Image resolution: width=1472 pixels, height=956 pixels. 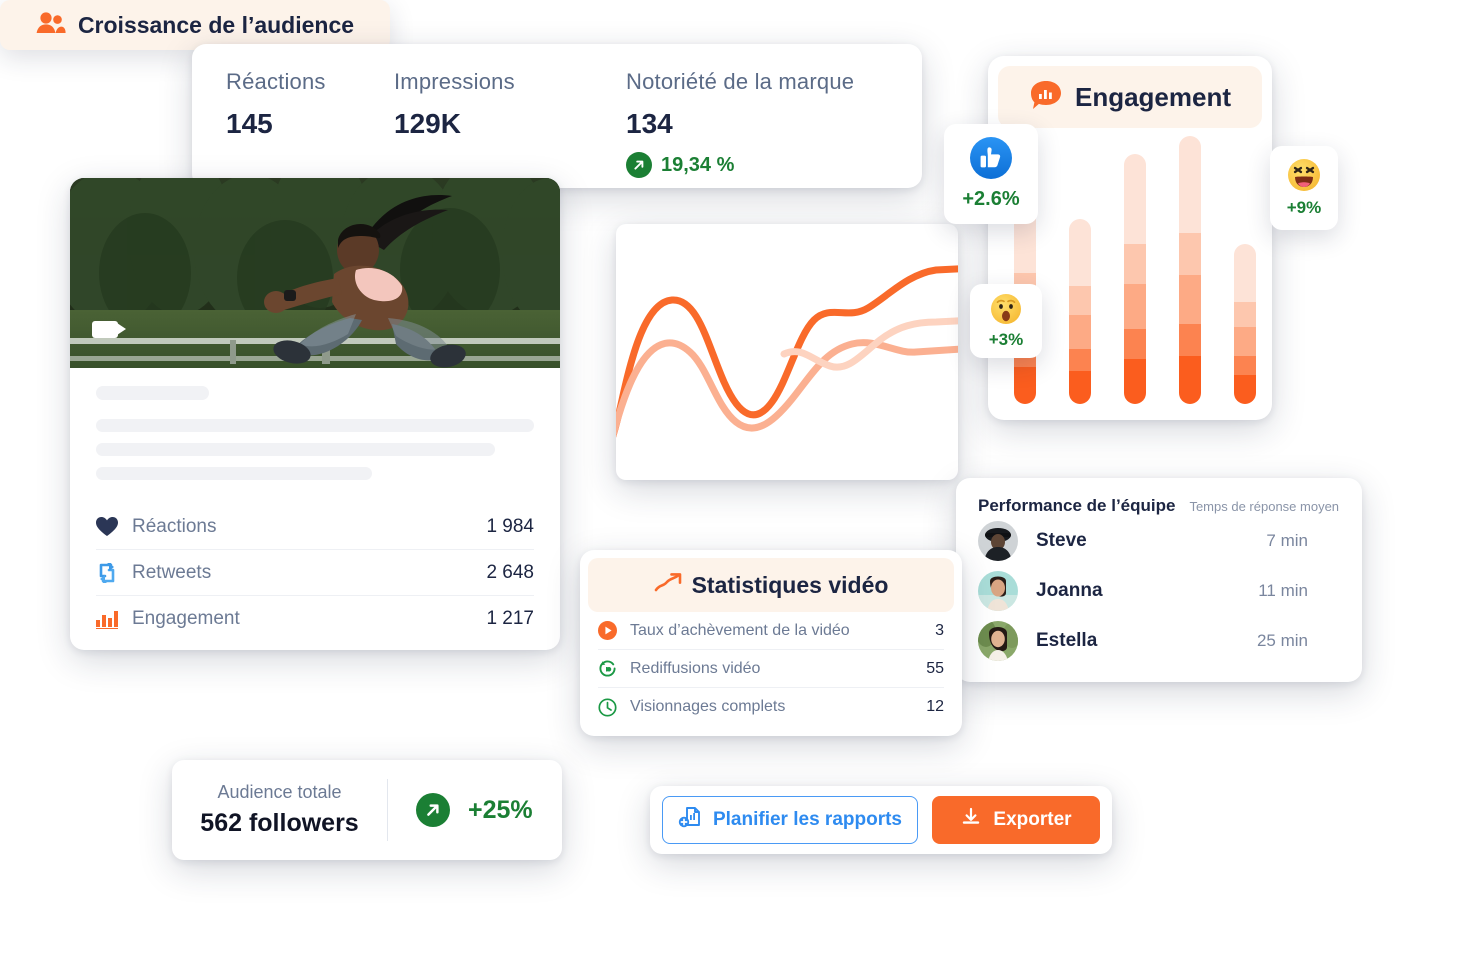 I want to click on table-row: Visionnages complets 12, so click(x=771, y=707).